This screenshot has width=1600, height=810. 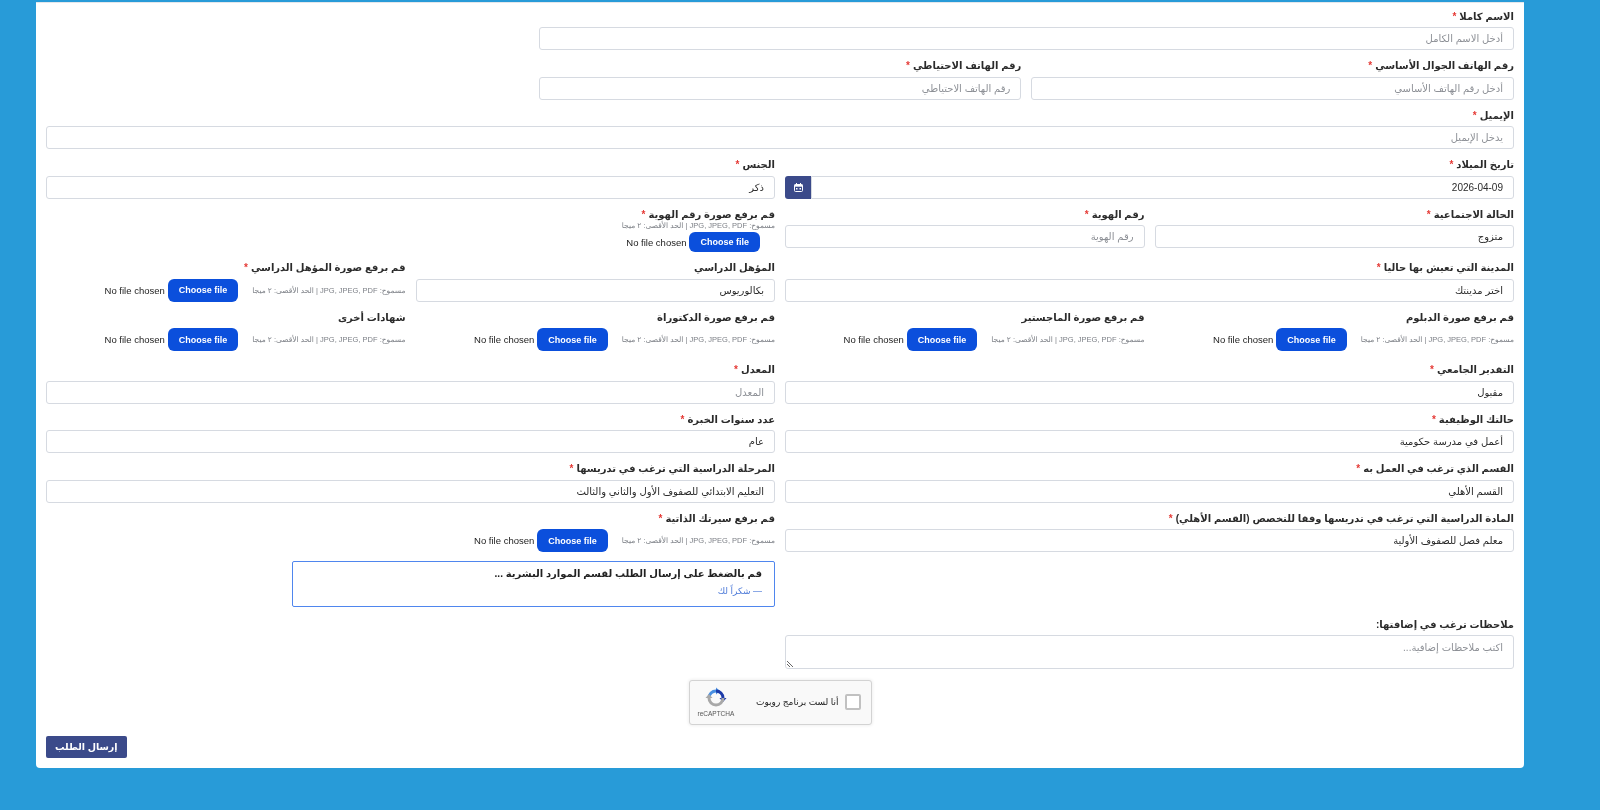 I want to click on input-field: اختر مدينتك, so click(x=1149, y=290).